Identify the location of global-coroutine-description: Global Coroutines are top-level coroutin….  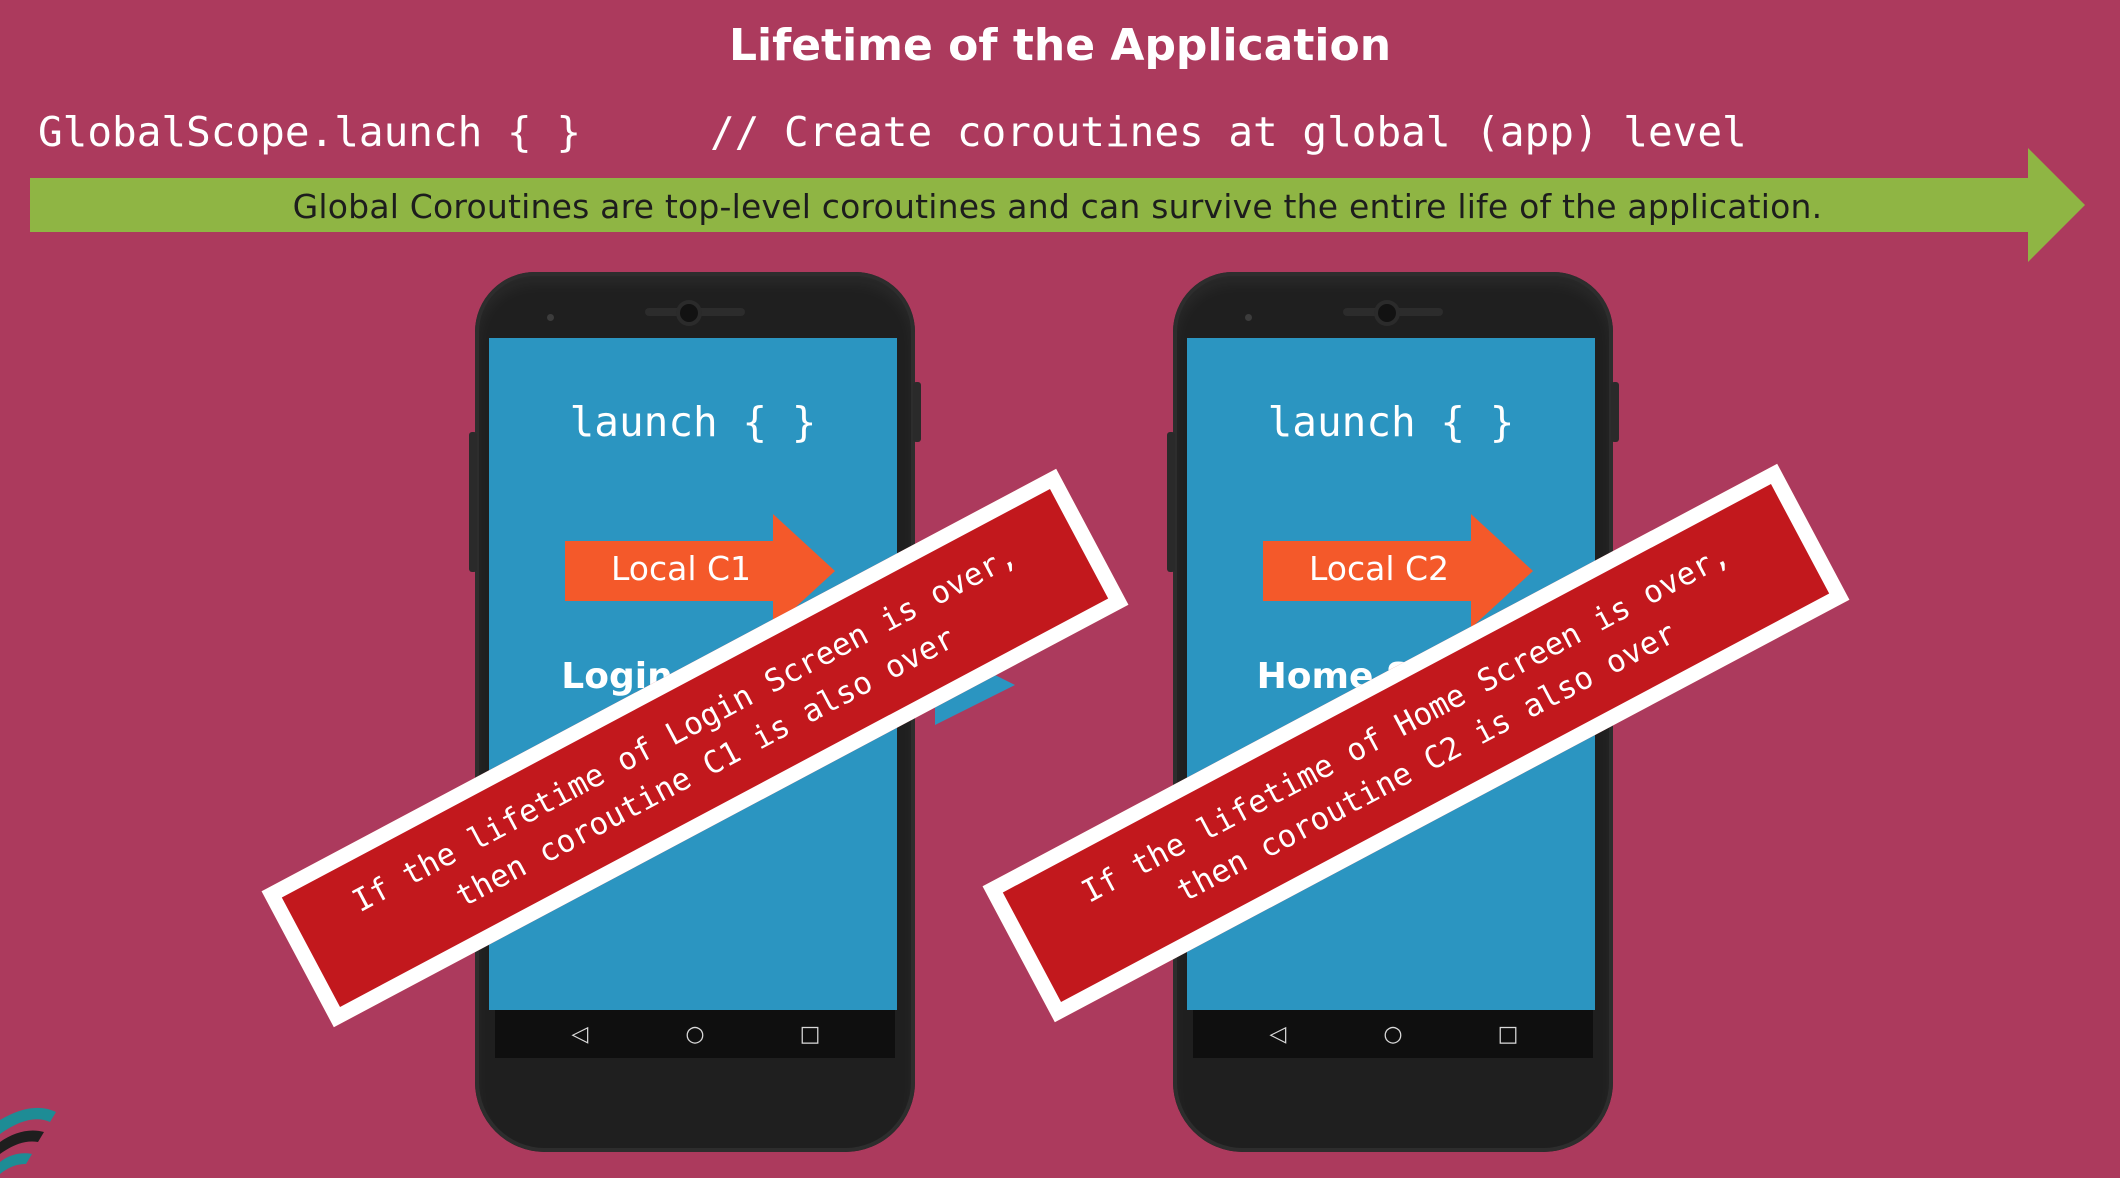
(1057, 206).